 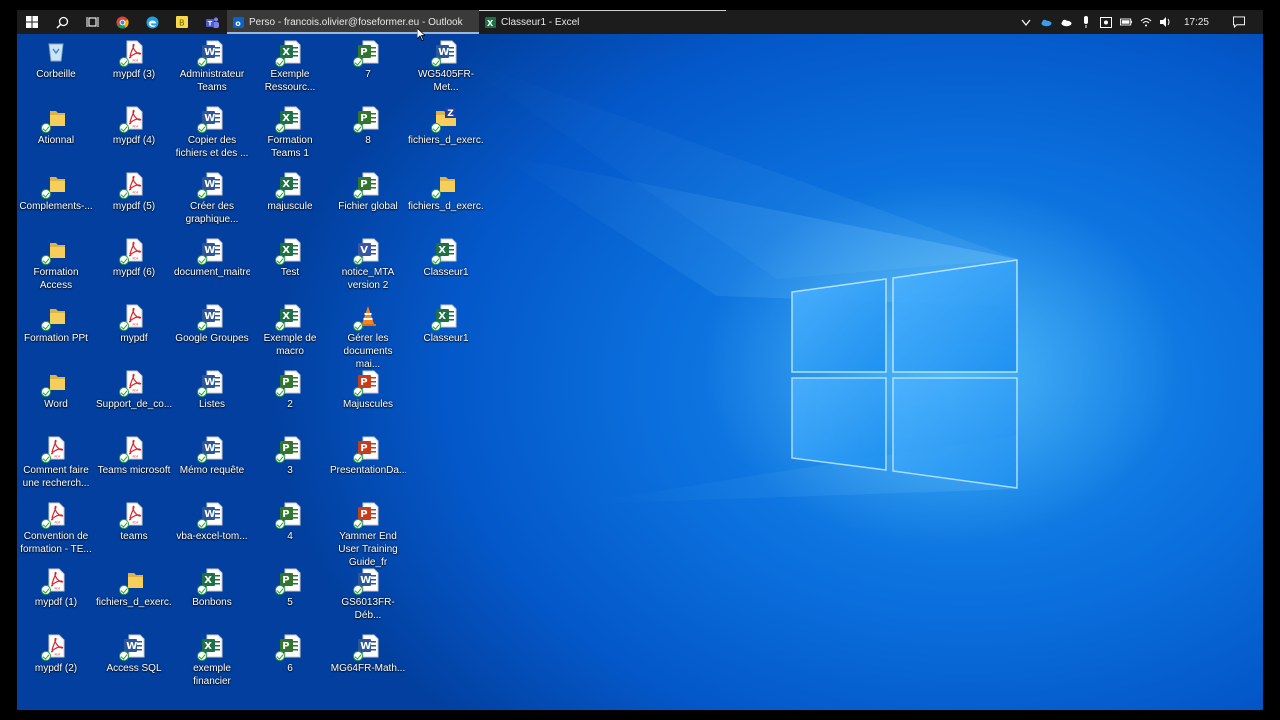 I want to click on desktop-icon: PDF Teams microsoft, so click(x=134, y=456).